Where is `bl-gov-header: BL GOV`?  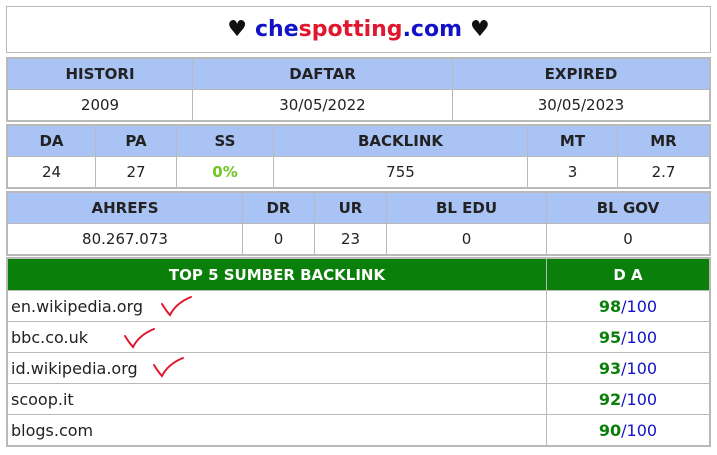 bl-gov-header: BL GOV is located at coordinates (628, 208).